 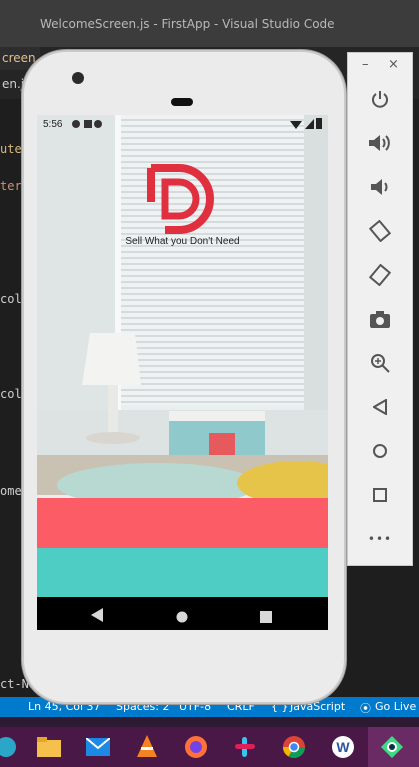 What do you see at coordinates (53, 124) in the screenshot?
I see `clock: 5:56` at bounding box center [53, 124].